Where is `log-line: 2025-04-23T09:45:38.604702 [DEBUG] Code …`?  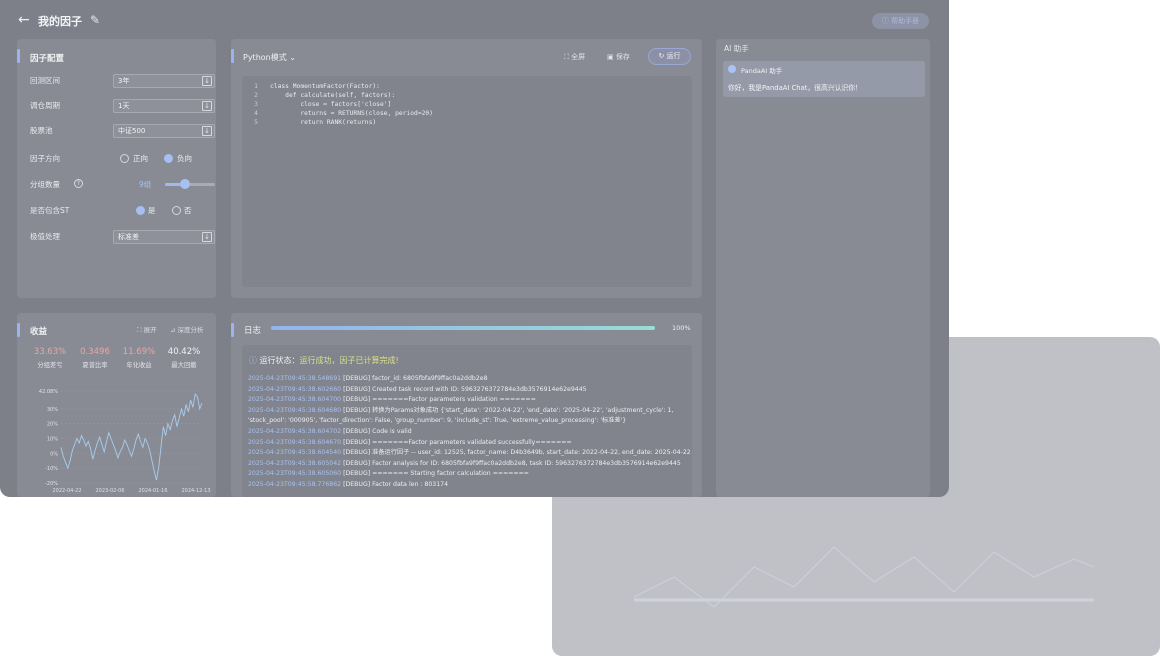
log-line: 2025-04-23T09:45:38.604702 [DEBUG] Code … is located at coordinates (468, 432).